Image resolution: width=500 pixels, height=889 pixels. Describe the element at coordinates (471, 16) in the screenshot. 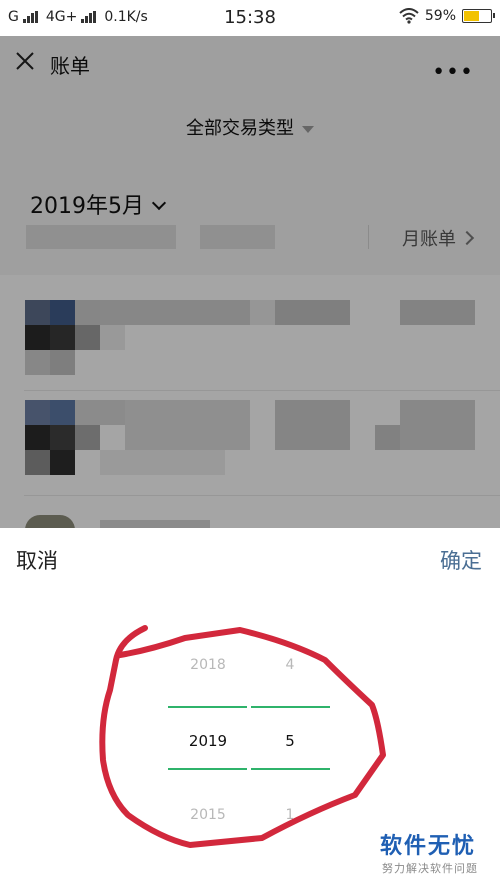

I see `battery-fill` at that location.